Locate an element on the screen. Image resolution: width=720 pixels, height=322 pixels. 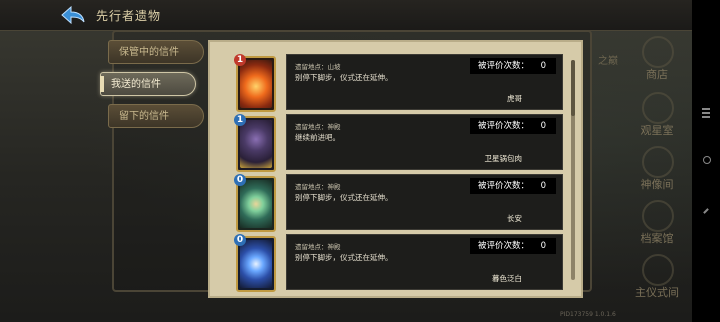
right-menu-item-statues: 神像间 is located at coordinates (657, 169).